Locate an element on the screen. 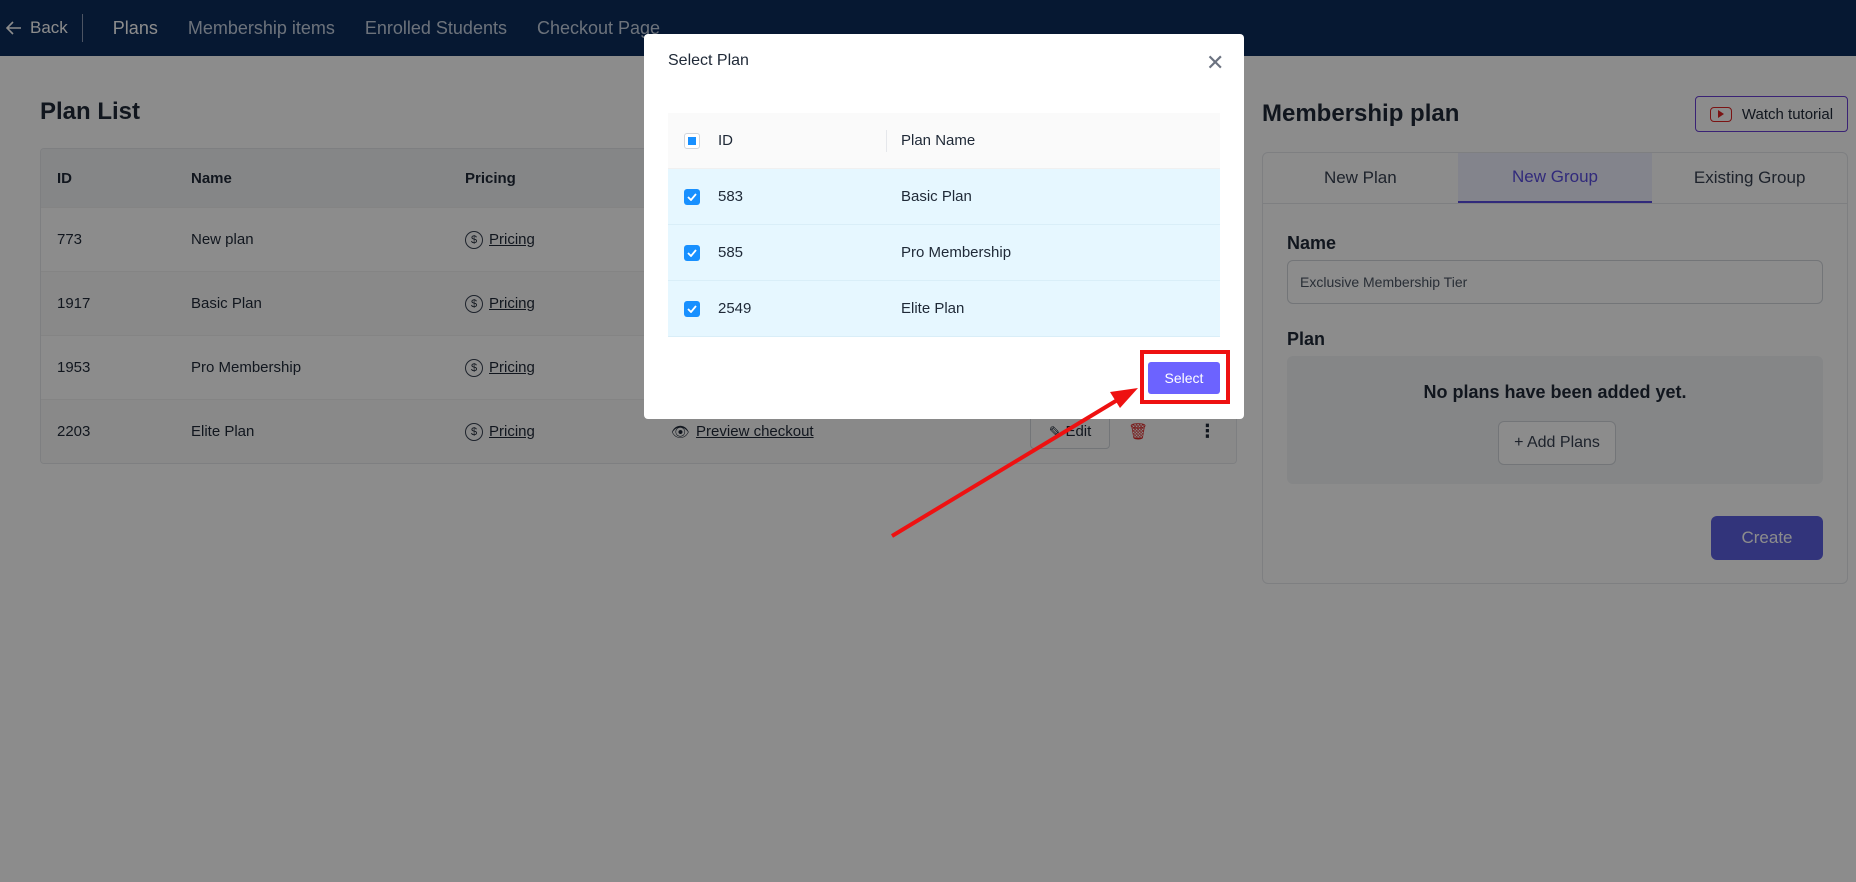 The image size is (1856, 882). annotation-arrow is located at coordinates (1014, 463).